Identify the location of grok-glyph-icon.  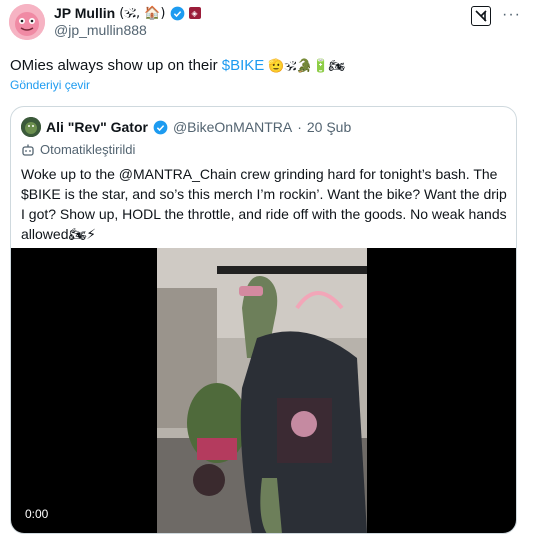
(481, 16).